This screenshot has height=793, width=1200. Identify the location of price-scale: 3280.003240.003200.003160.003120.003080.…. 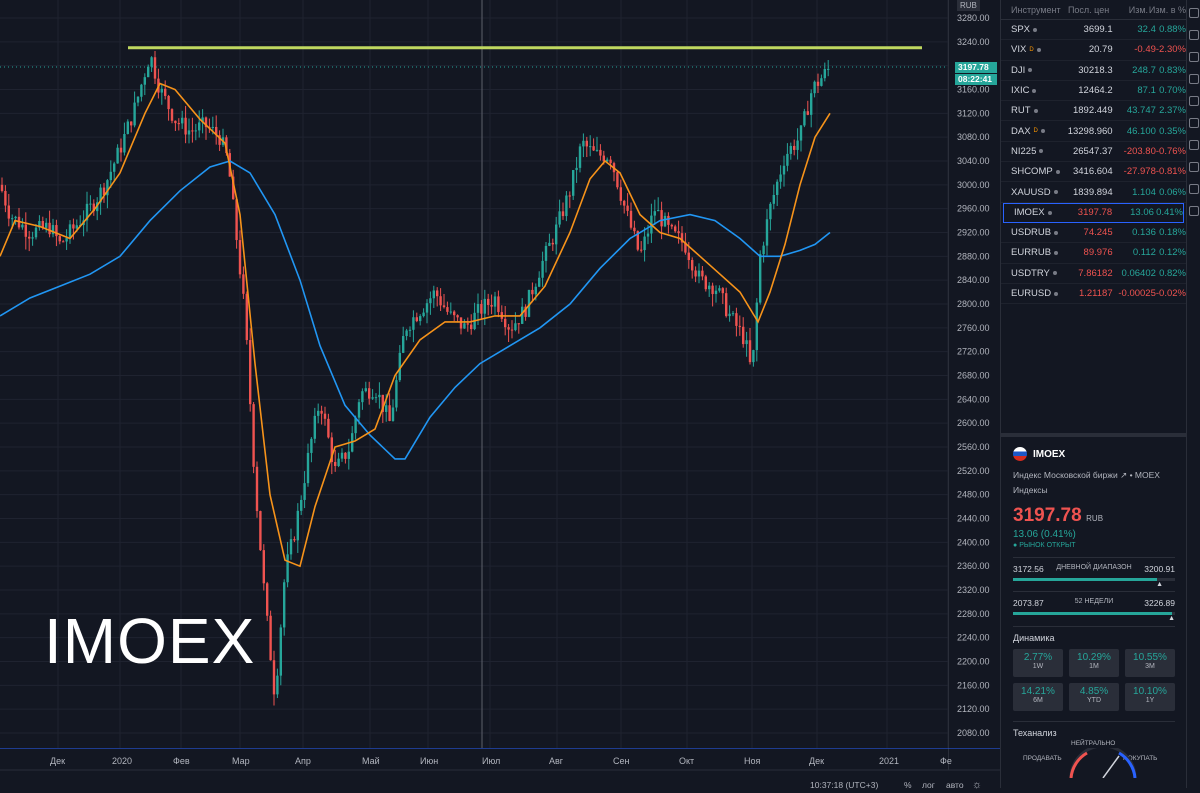
(974, 385).